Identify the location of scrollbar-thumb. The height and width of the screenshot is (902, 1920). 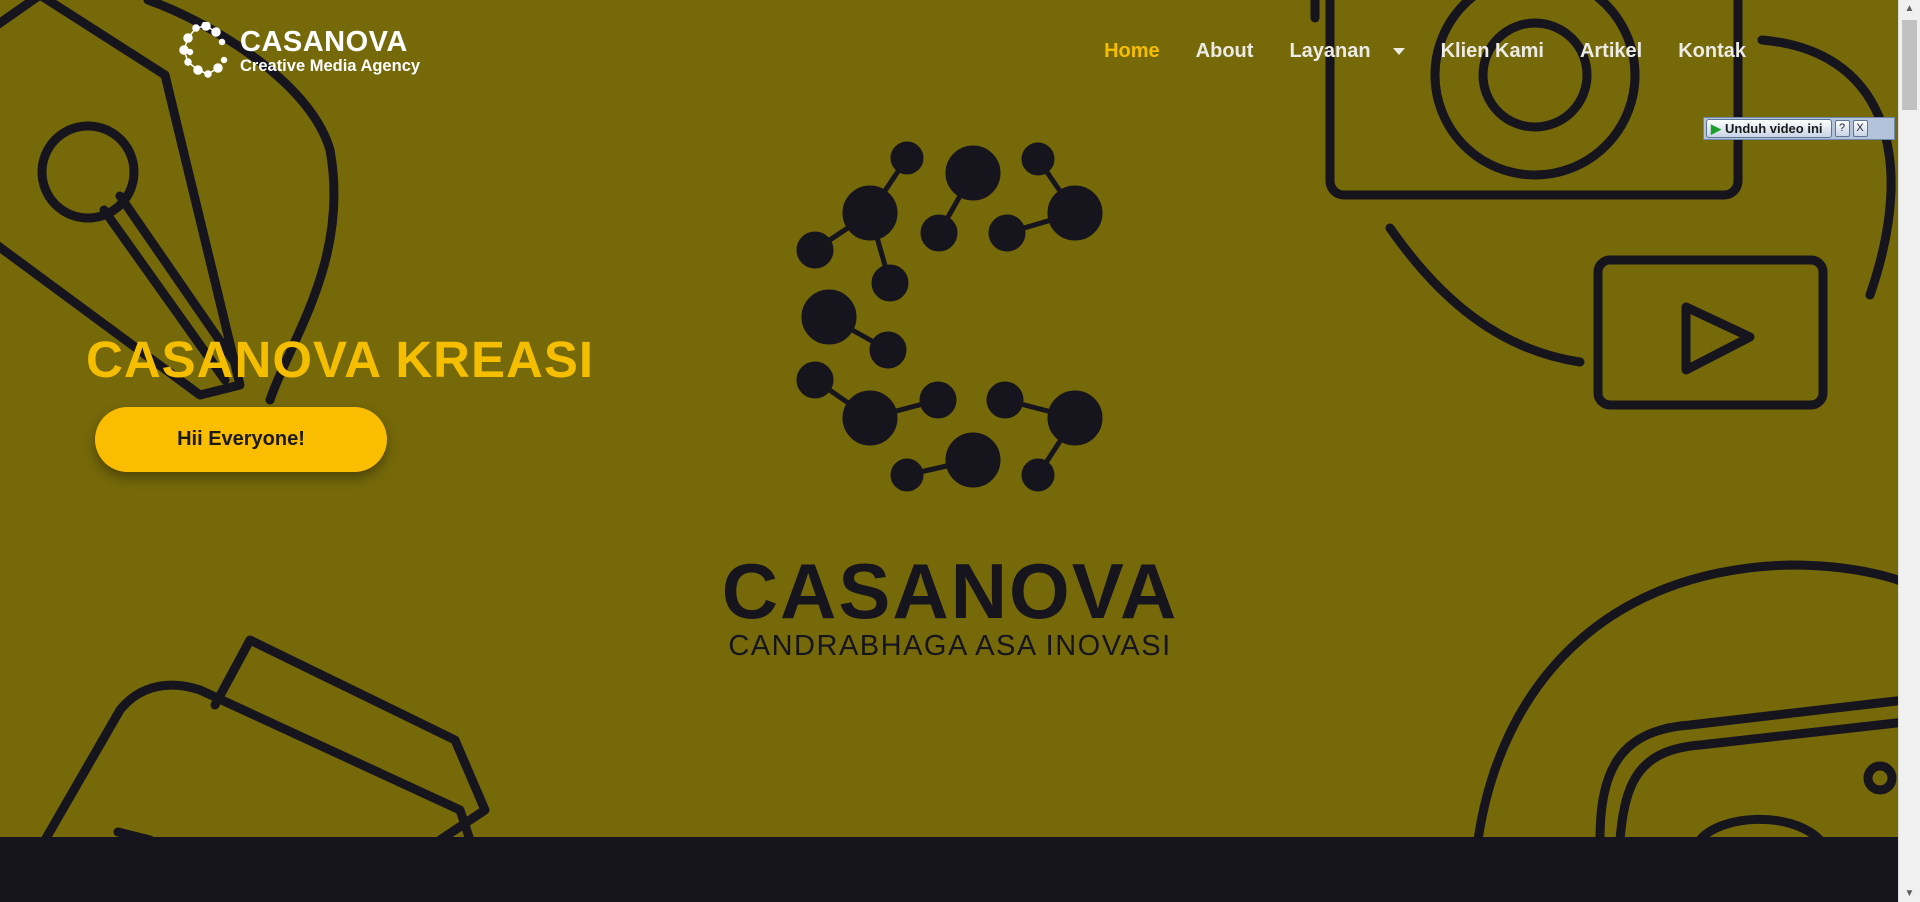
(1909, 65).